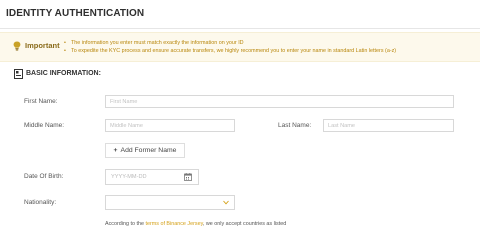  What do you see at coordinates (388, 125) in the screenshot?
I see `last-name-input` at bounding box center [388, 125].